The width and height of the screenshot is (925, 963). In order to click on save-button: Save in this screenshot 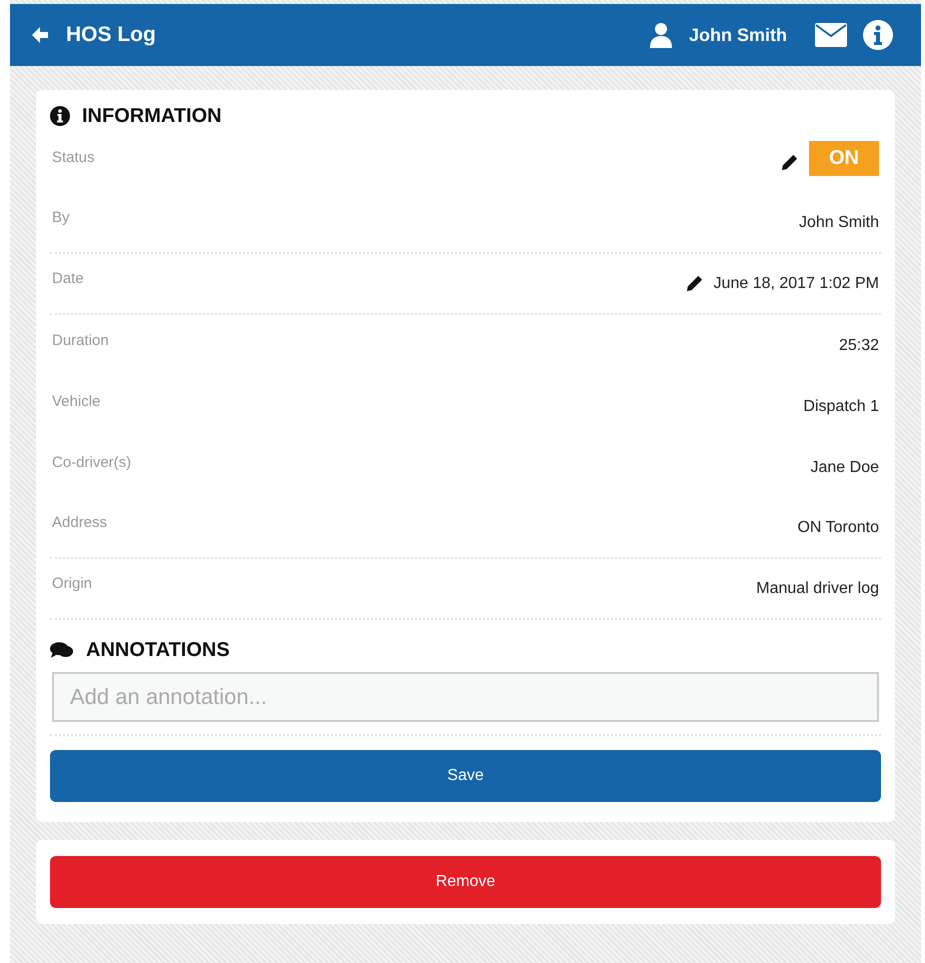, I will do `click(465, 776)`.